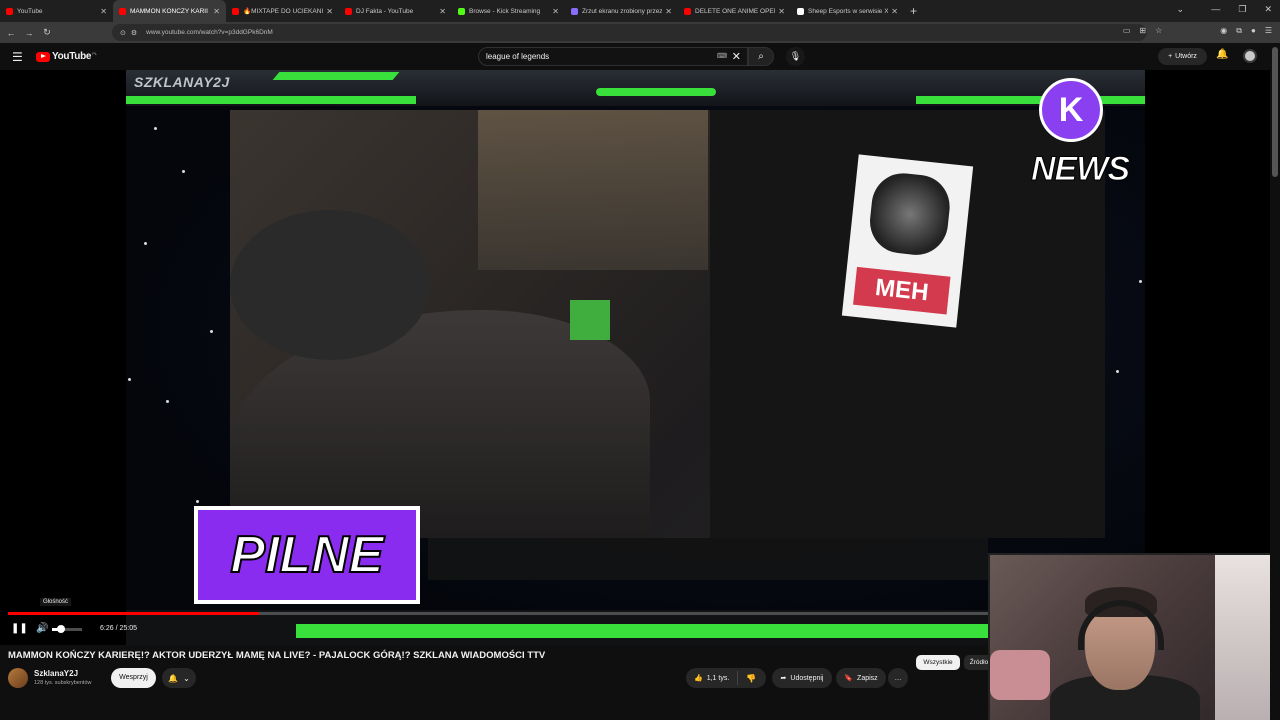 This screenshot has height=720, width=1280. I want to click on scrollbar-thumb, so click(1275, 112).